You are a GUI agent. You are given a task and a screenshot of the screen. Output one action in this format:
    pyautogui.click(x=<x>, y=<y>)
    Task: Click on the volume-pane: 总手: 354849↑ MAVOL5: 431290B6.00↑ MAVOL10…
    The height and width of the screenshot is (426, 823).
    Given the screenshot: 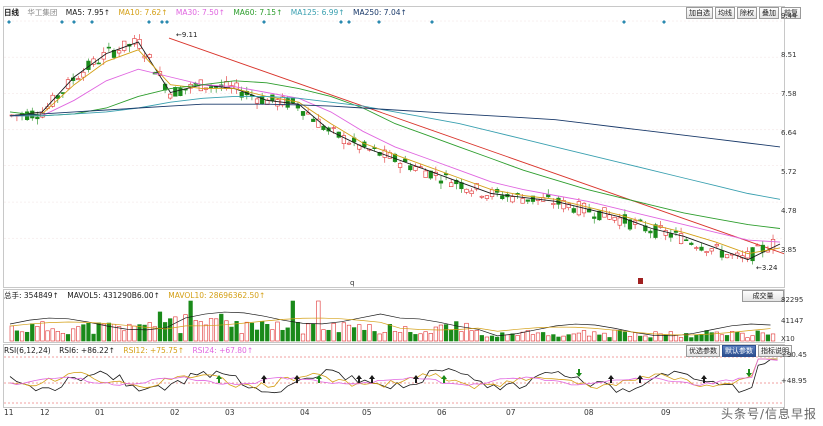 What is the action you would take?
    pyautogui.click(x=394, y=316)
    